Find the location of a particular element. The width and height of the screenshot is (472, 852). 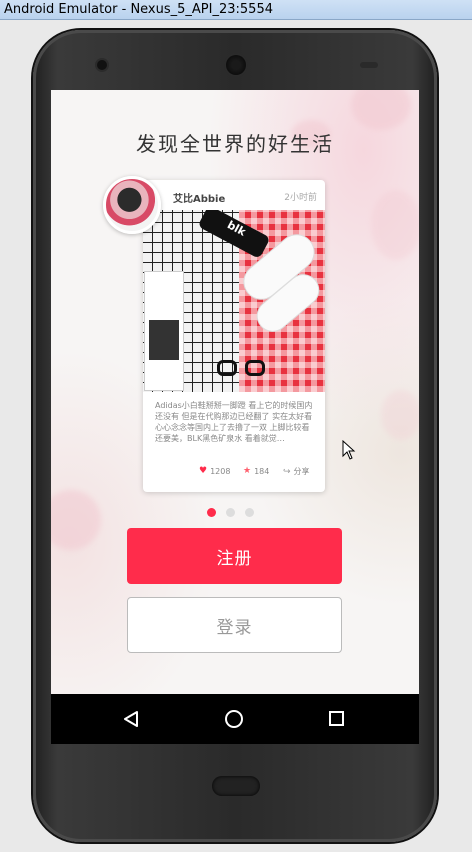

android-nav-bar is located at coordinates (235, 719).